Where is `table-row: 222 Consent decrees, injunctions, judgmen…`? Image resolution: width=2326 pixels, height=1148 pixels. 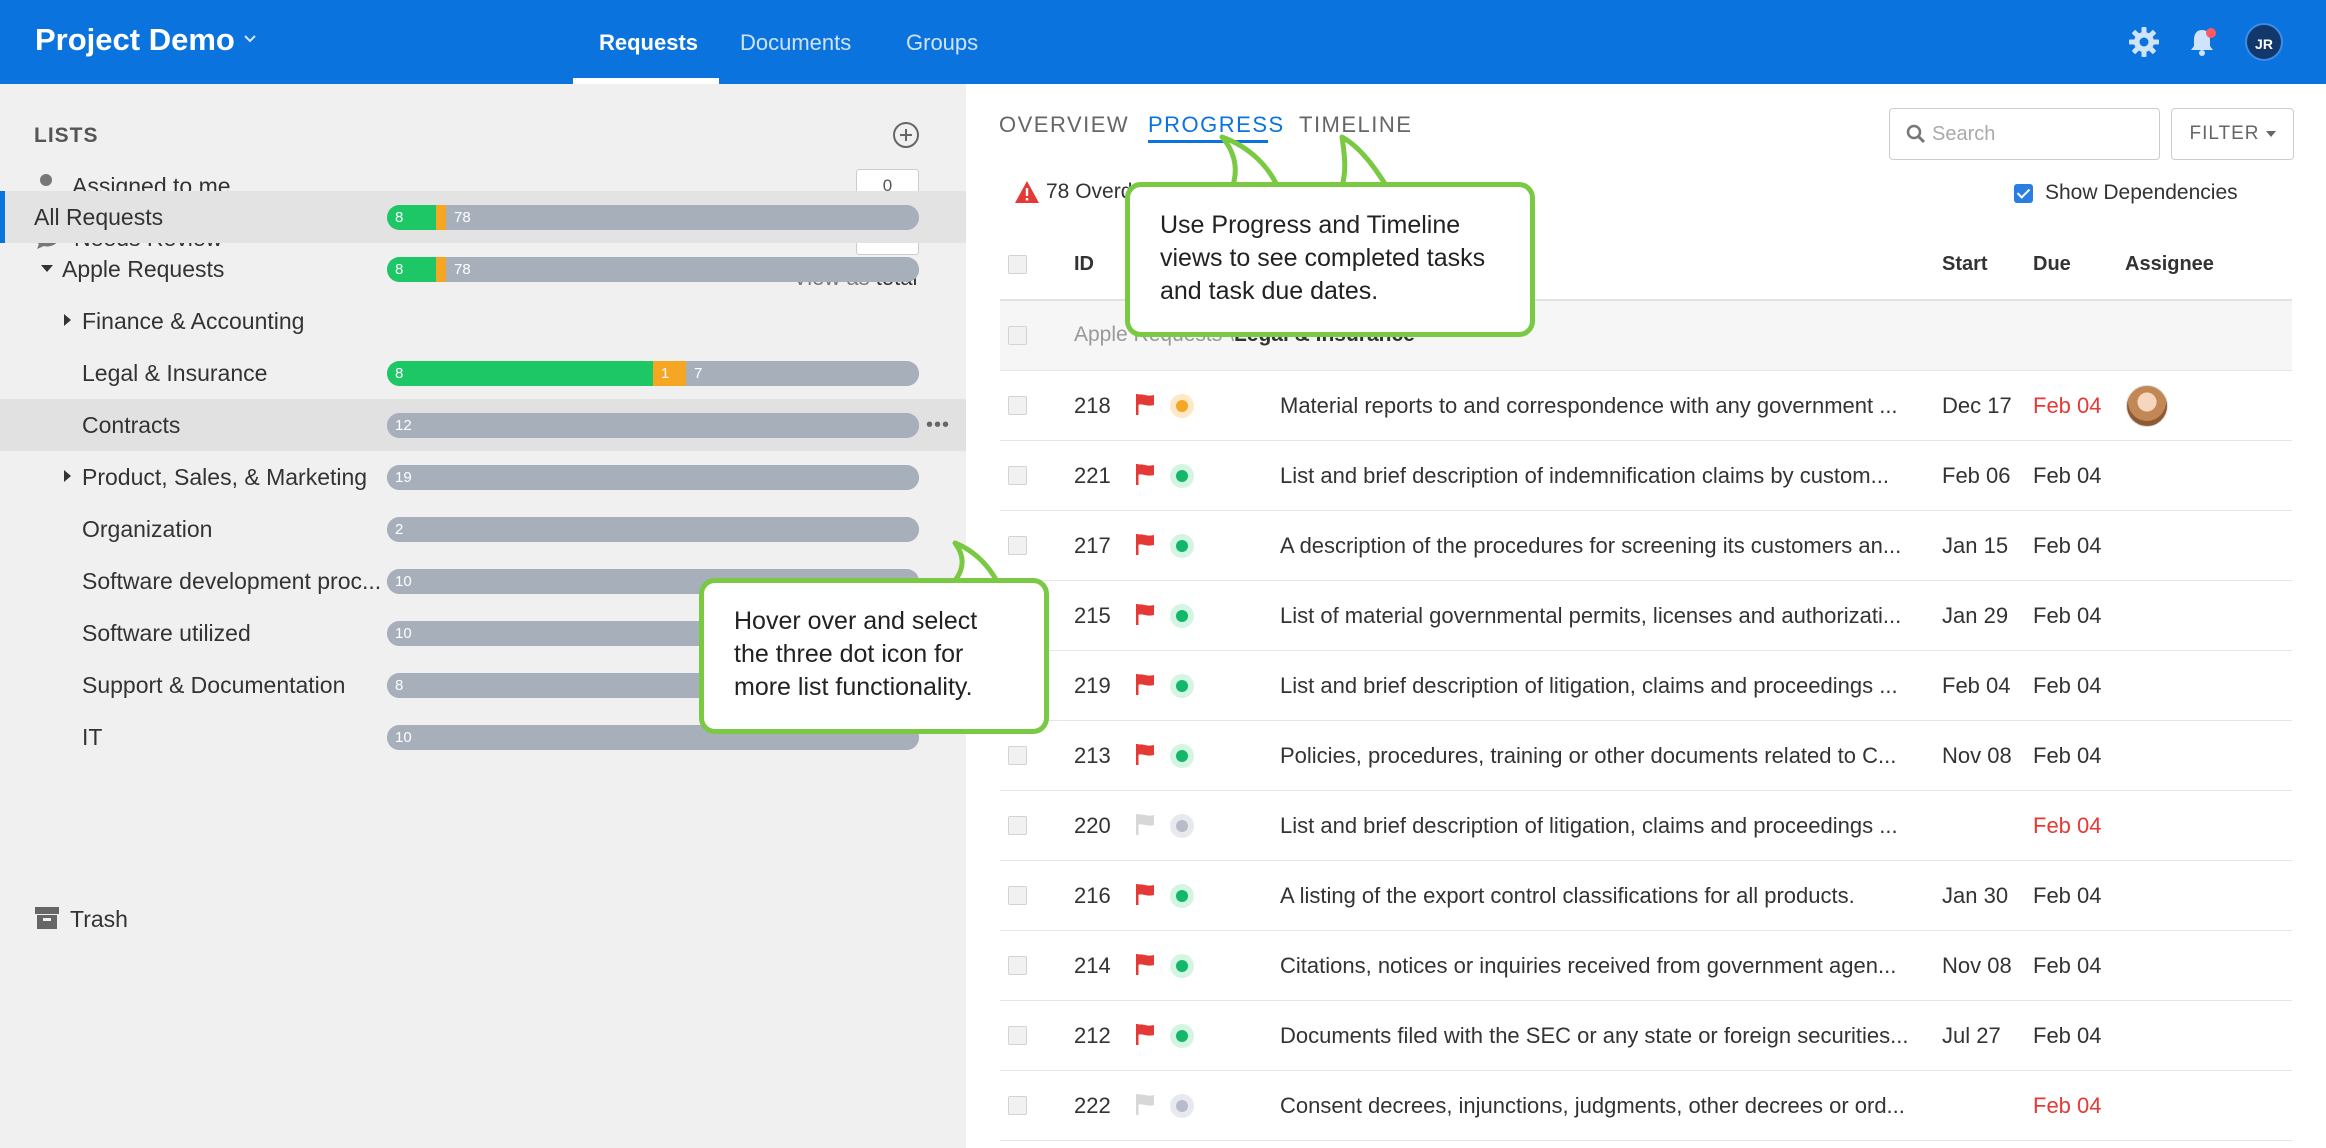
table-row: 222 Consent decrees, injunctions, judgmen… is located at coordinates (1646, 1106).